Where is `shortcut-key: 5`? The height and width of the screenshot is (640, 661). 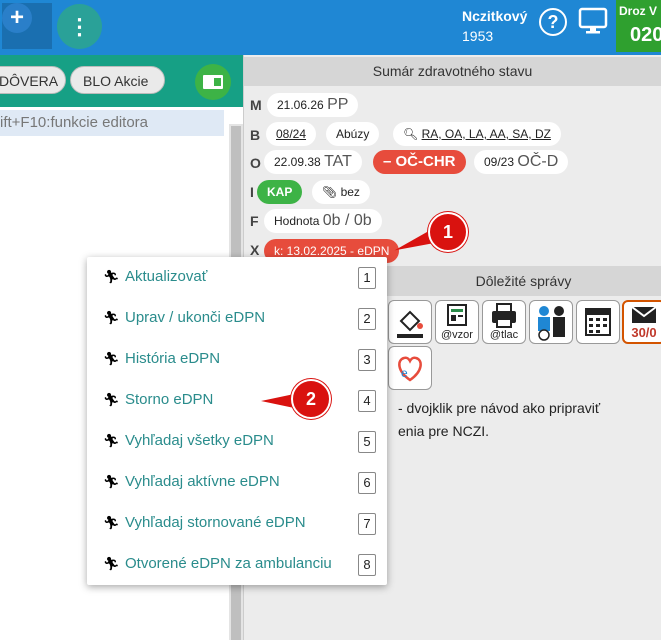
shortcut-key: 5 is located at coordinates (367, 442).